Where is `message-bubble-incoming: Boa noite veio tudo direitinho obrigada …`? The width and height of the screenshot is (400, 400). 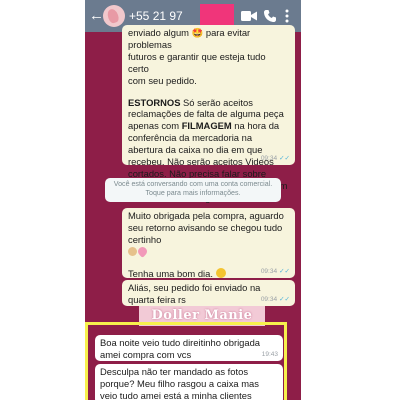 message-bubble-incoming: Boa noite veio tudo direitinho obrigada … is located at coordinates (189, 348).